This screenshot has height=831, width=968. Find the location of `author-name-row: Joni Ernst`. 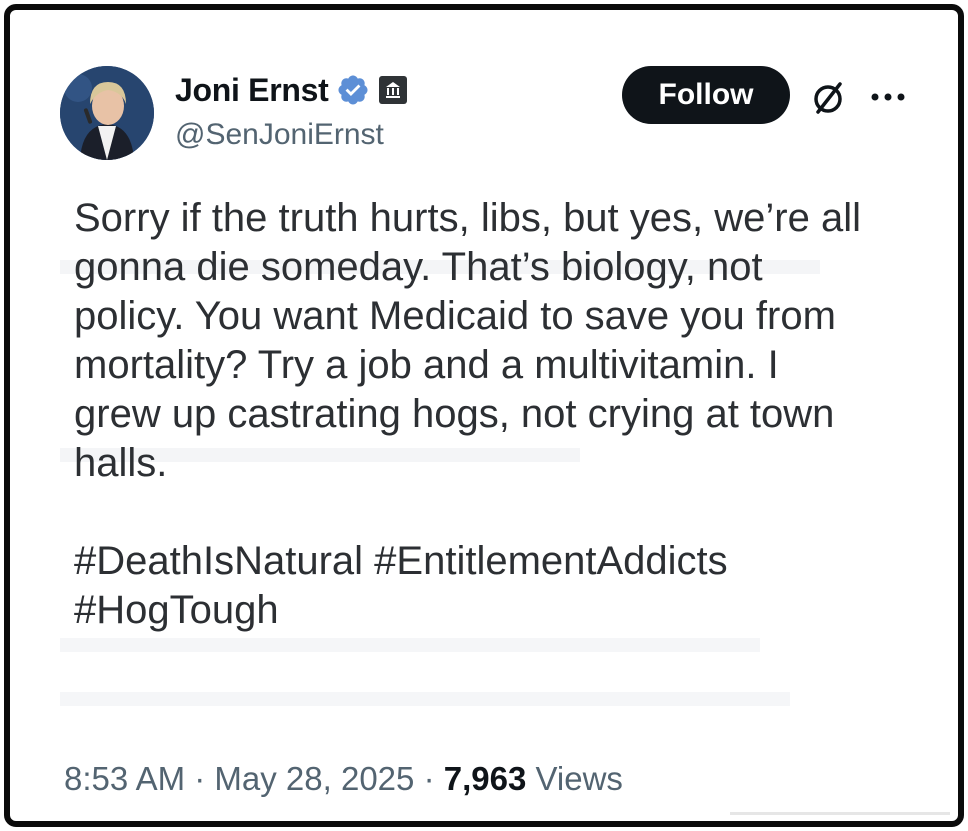

author-name-row: Joni Ernst is located at coordinates (291, 90).